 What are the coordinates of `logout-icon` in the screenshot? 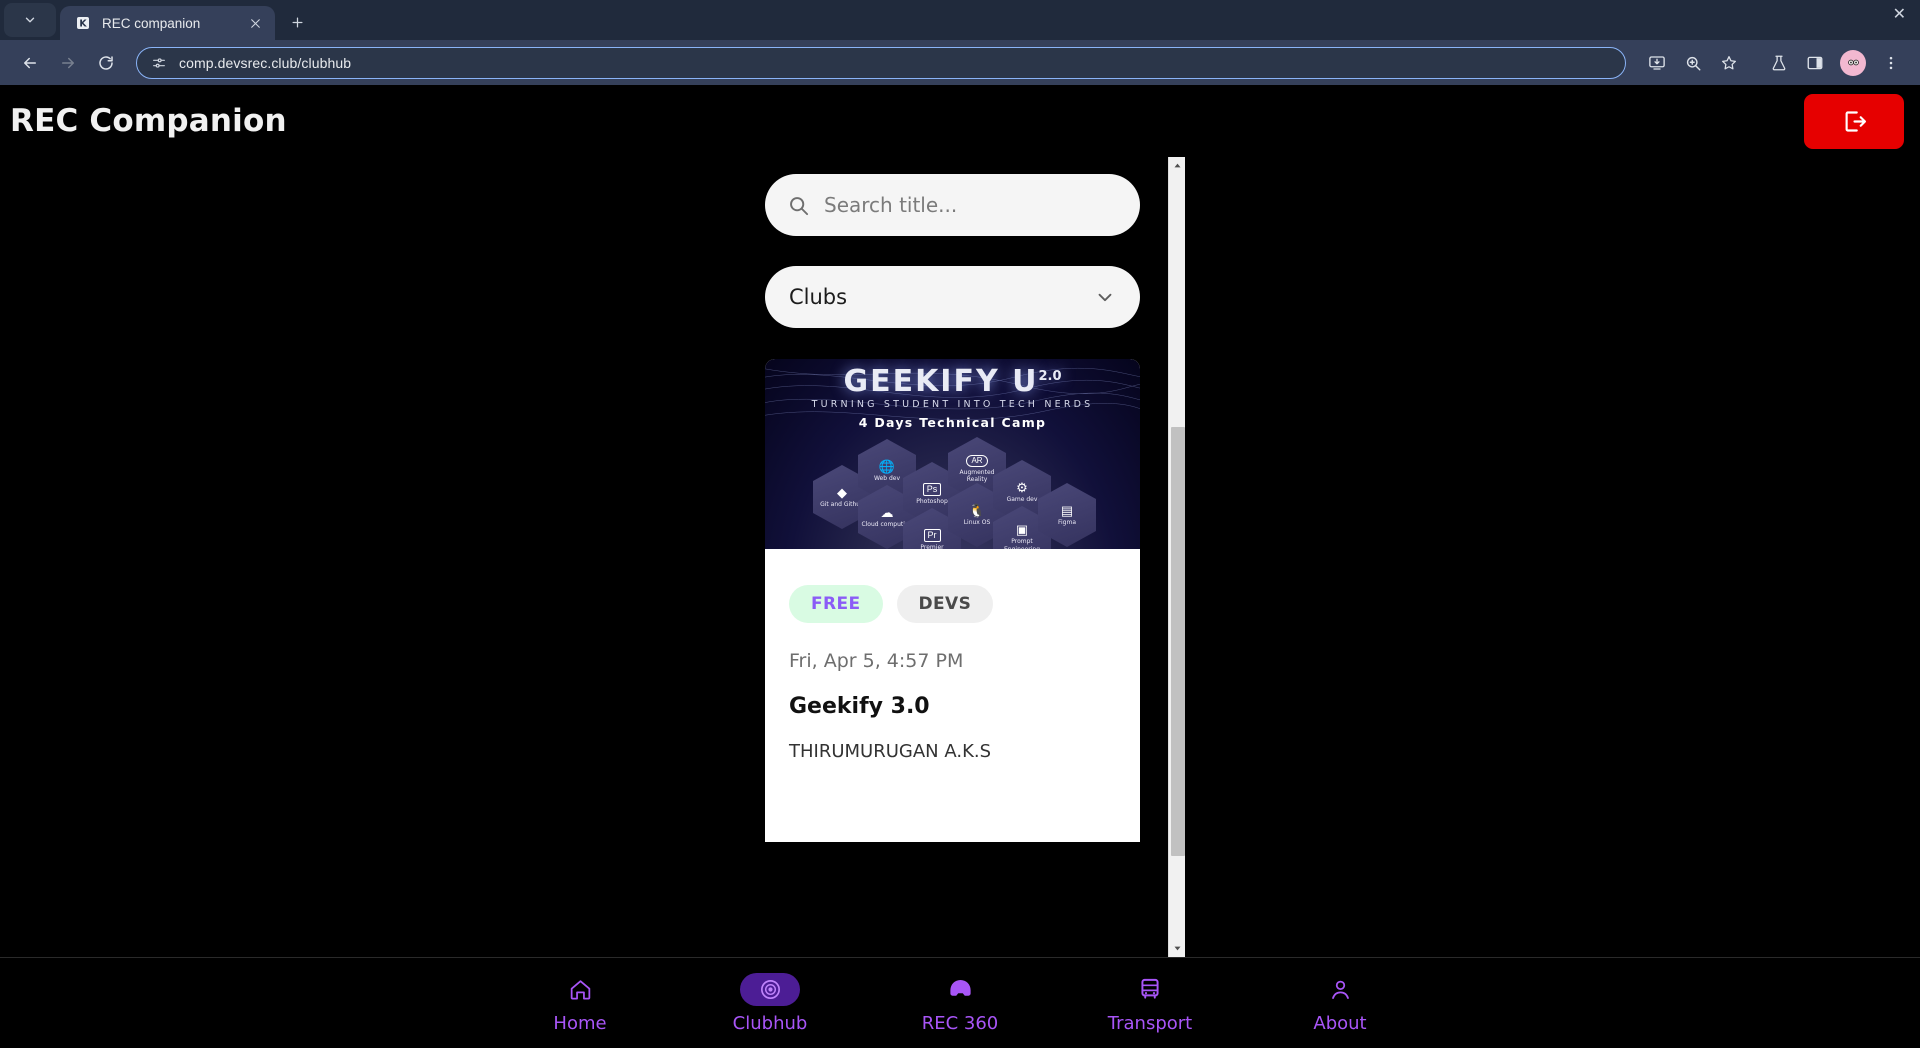 It's located at (1855, 121).